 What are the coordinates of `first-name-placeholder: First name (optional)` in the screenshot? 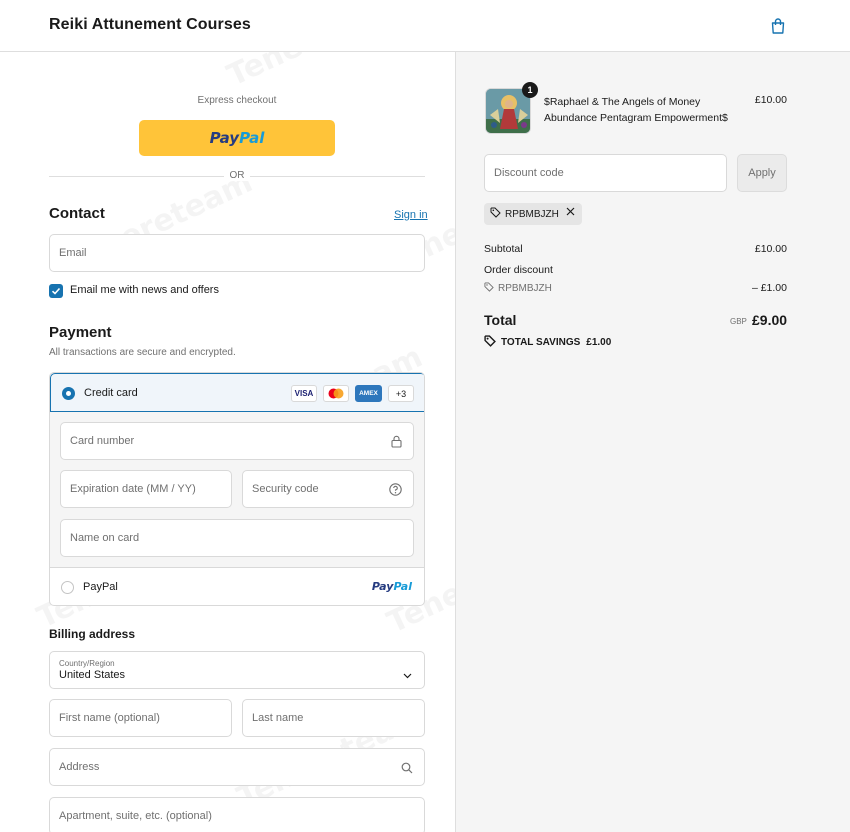 It's located at (109, 718).